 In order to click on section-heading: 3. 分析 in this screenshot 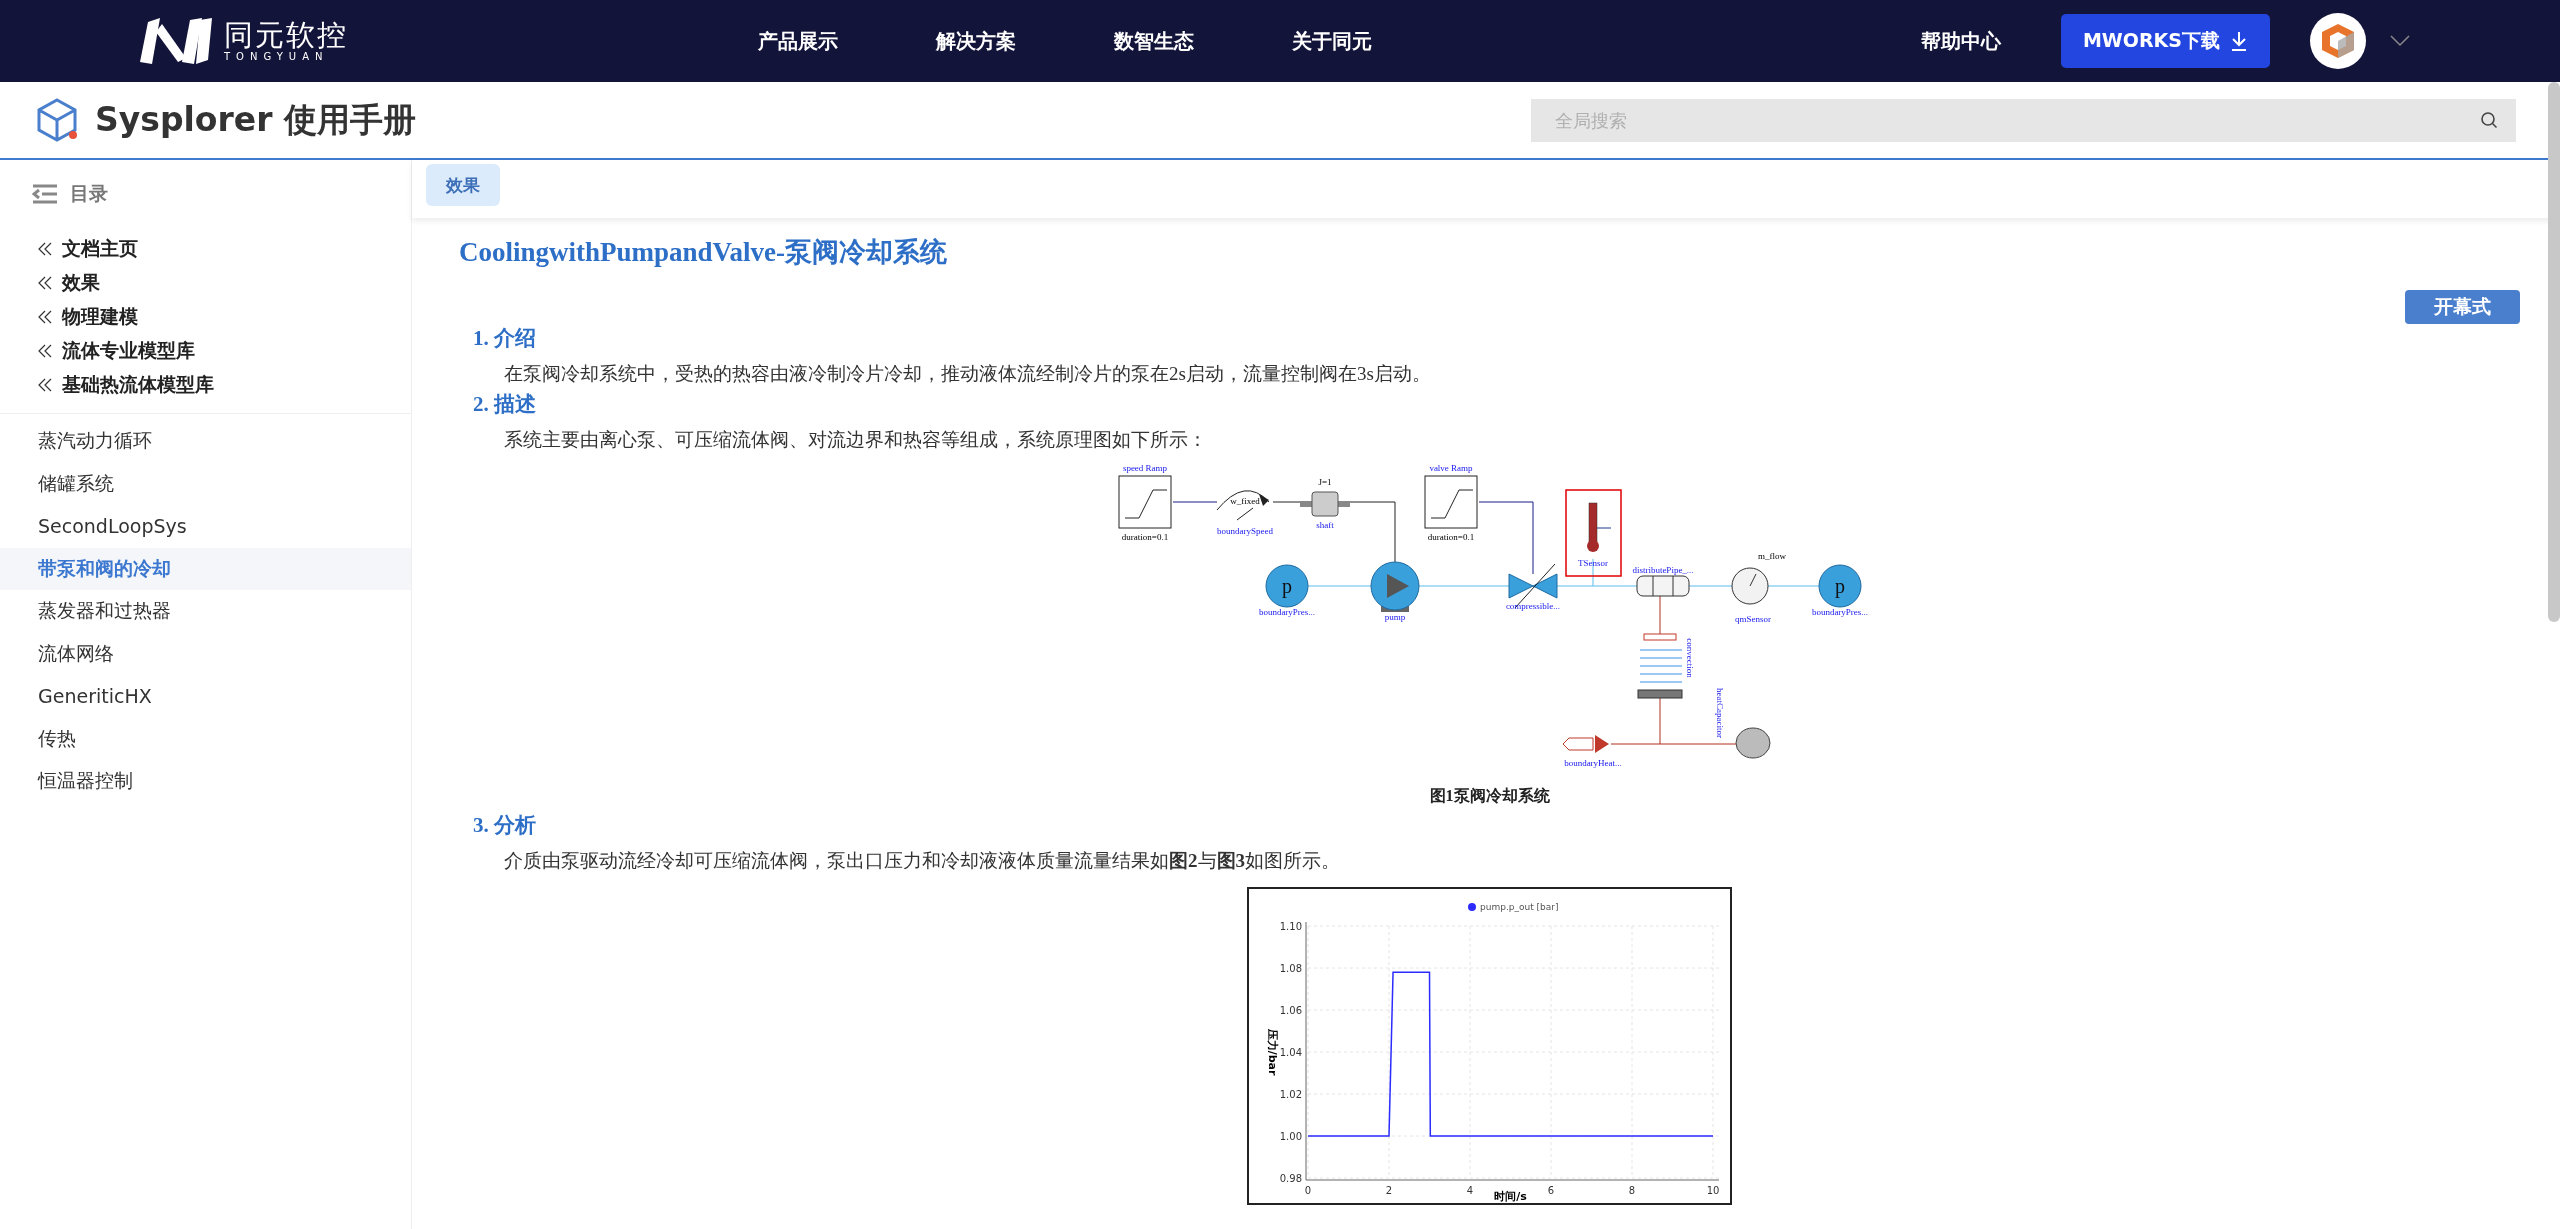, I will do `click(505, 825)`.